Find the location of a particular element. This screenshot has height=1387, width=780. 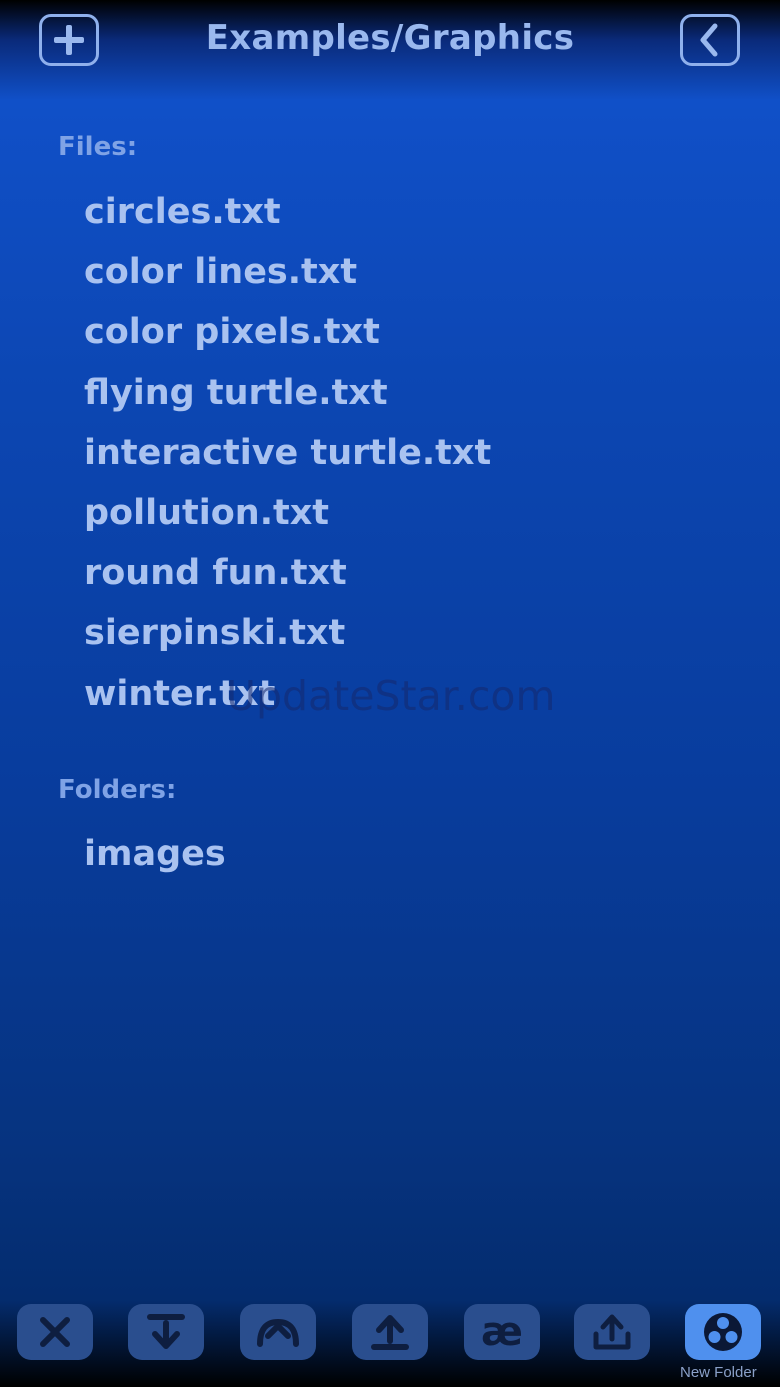

download-button is located at coordinates (166, 1332).